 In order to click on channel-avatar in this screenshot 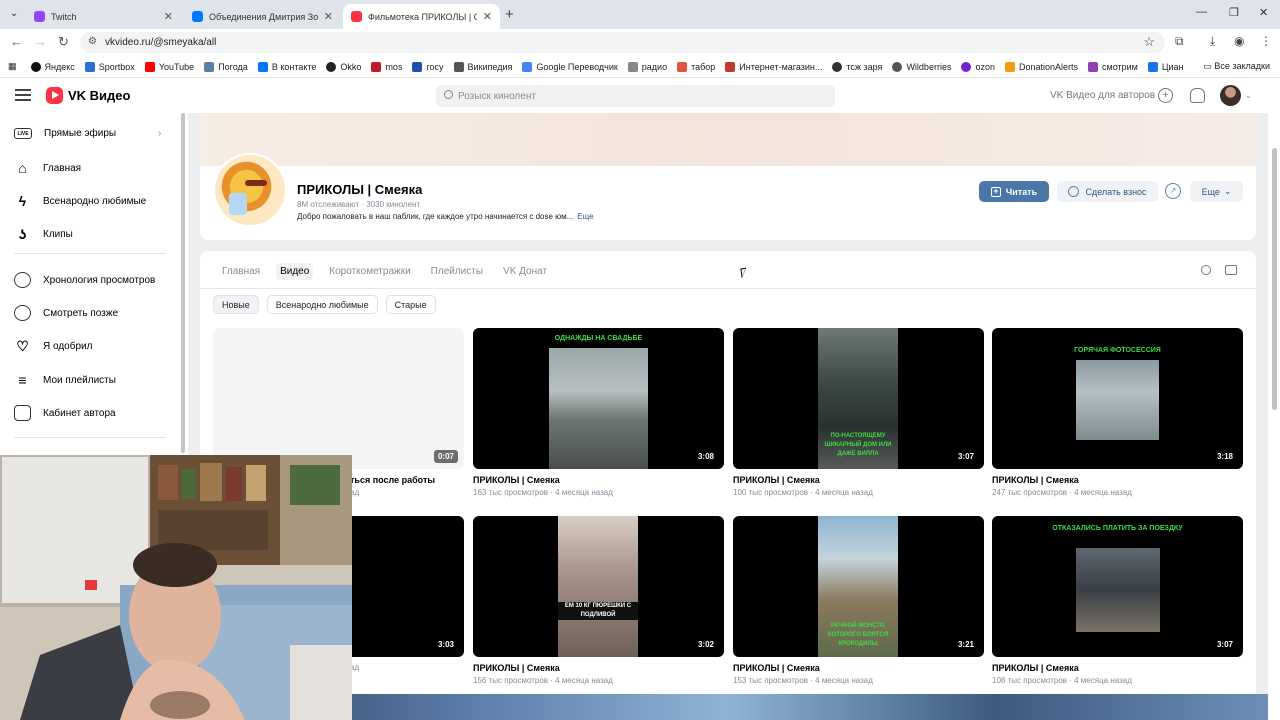, I will do `click(250, 190)`.